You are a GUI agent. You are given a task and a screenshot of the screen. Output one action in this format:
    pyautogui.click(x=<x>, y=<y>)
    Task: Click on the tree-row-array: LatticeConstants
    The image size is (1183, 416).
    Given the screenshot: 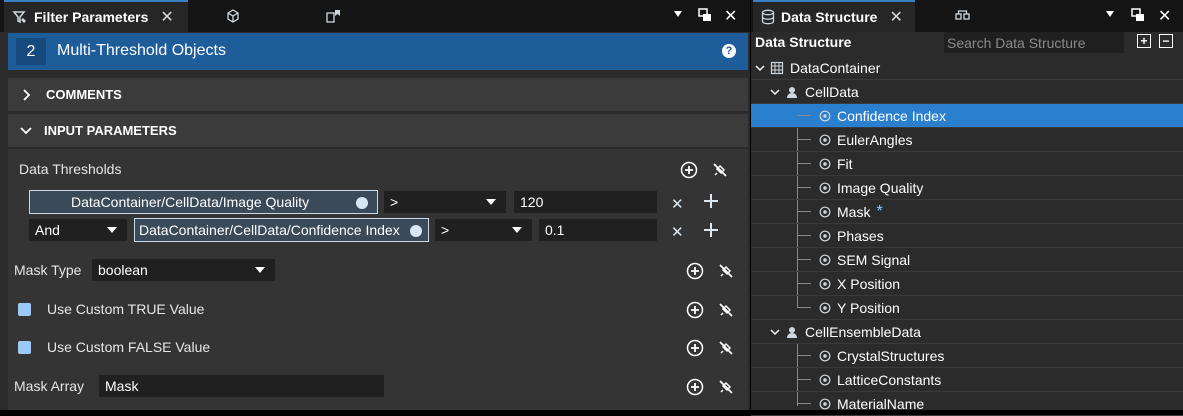 What is the action you would take?
    pyautogui.click(x=967, y=380)
    